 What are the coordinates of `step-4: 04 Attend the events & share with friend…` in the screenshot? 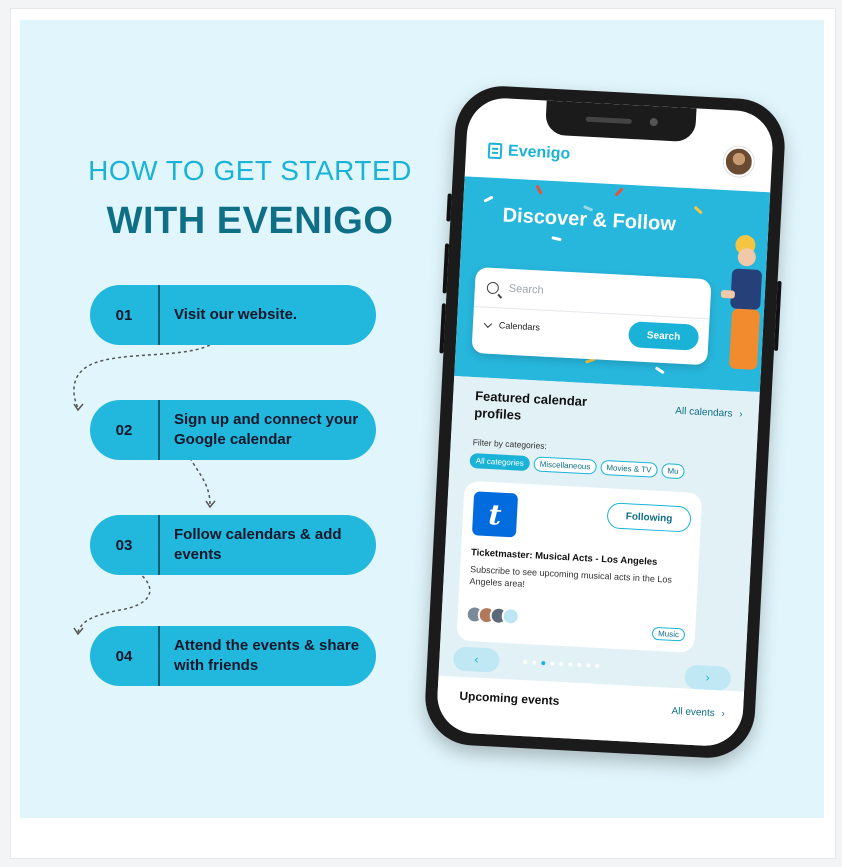 It's located at (233, 656).